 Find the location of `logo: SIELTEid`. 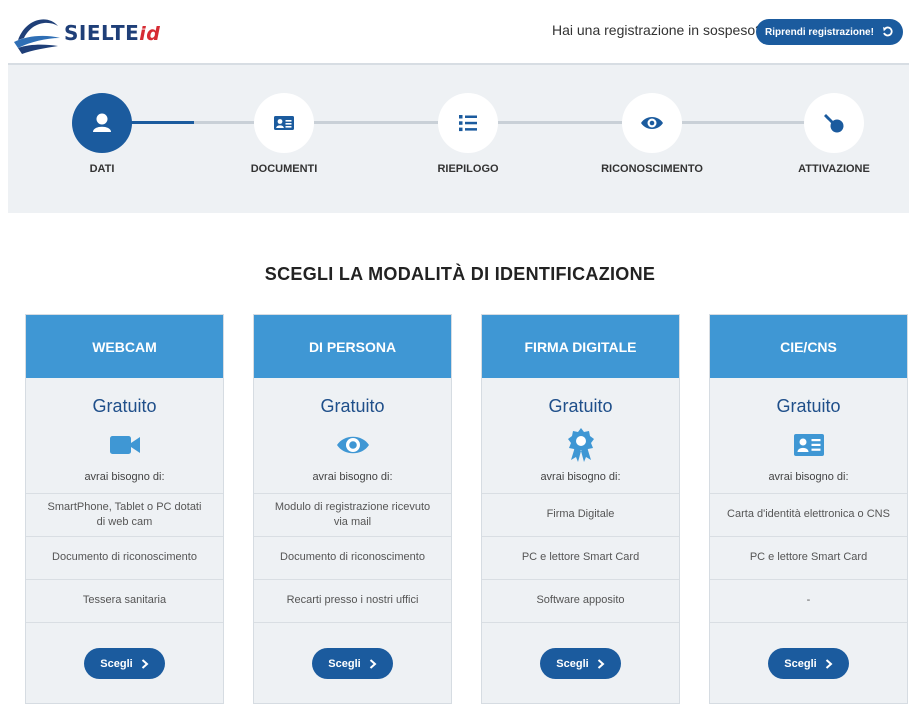

logo: SIELTEid is located at coordinates (86, 33).